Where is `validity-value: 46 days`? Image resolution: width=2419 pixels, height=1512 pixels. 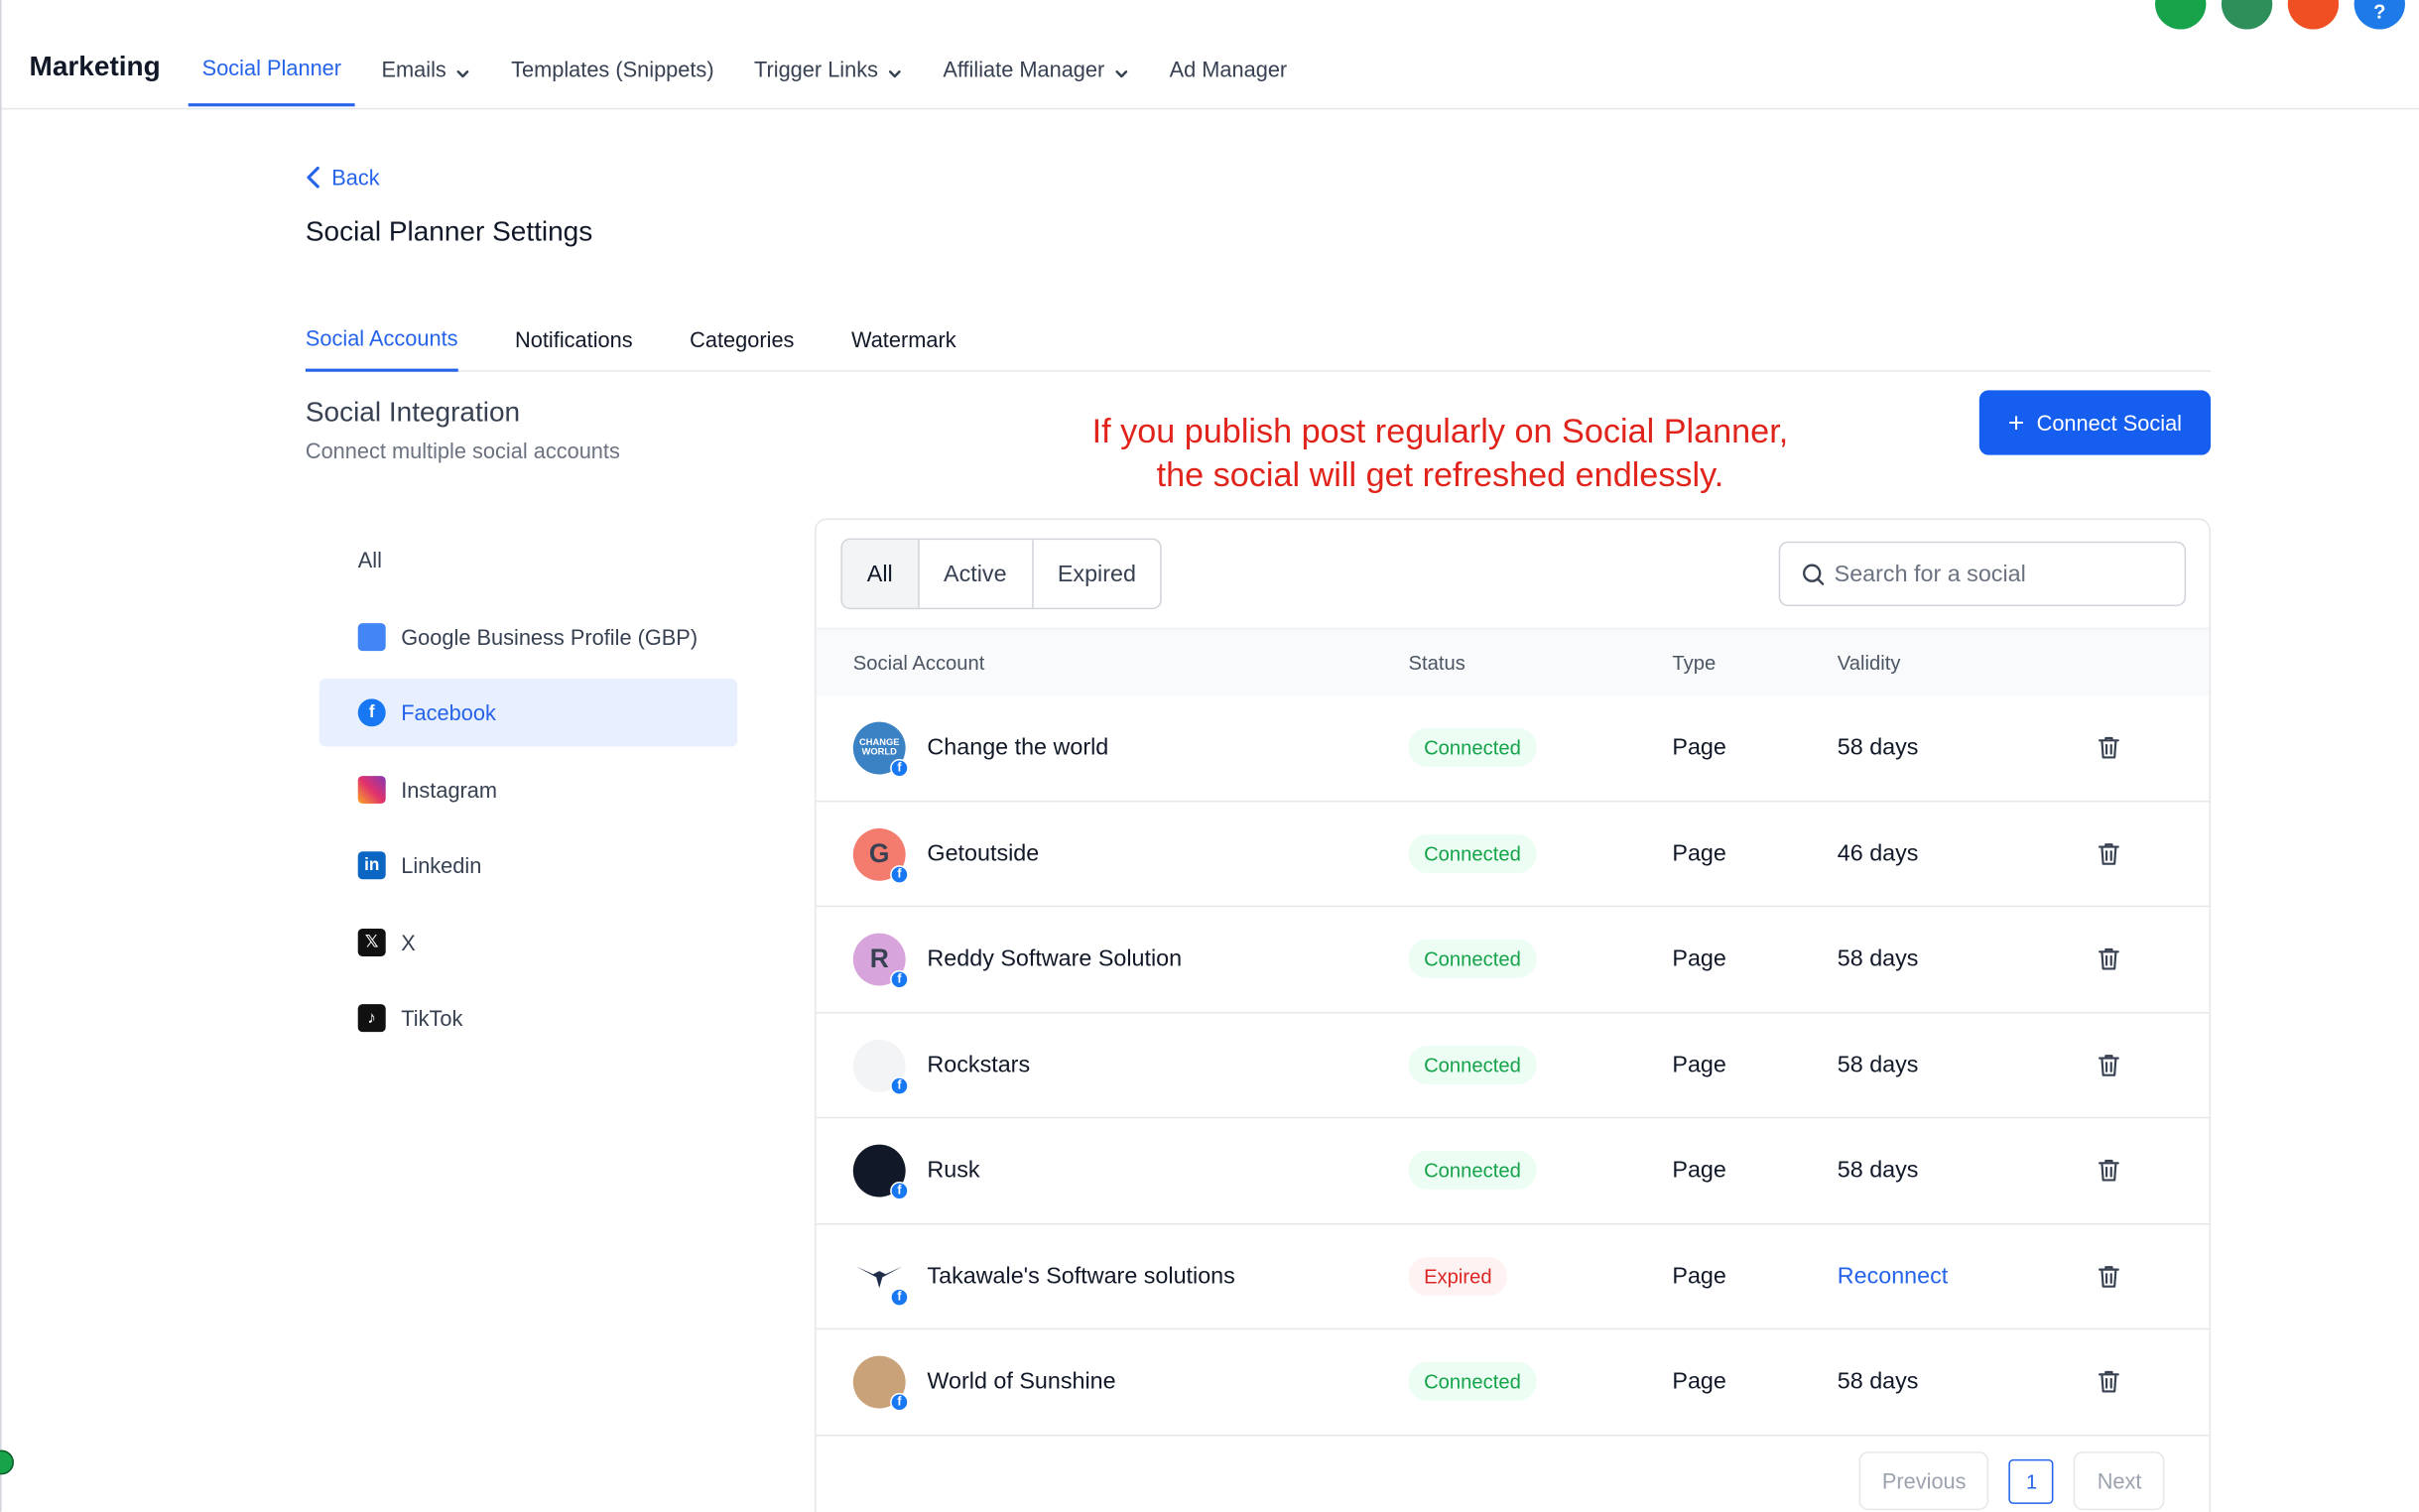
validity-value: 46 days is located at coordinates (1878, 853).